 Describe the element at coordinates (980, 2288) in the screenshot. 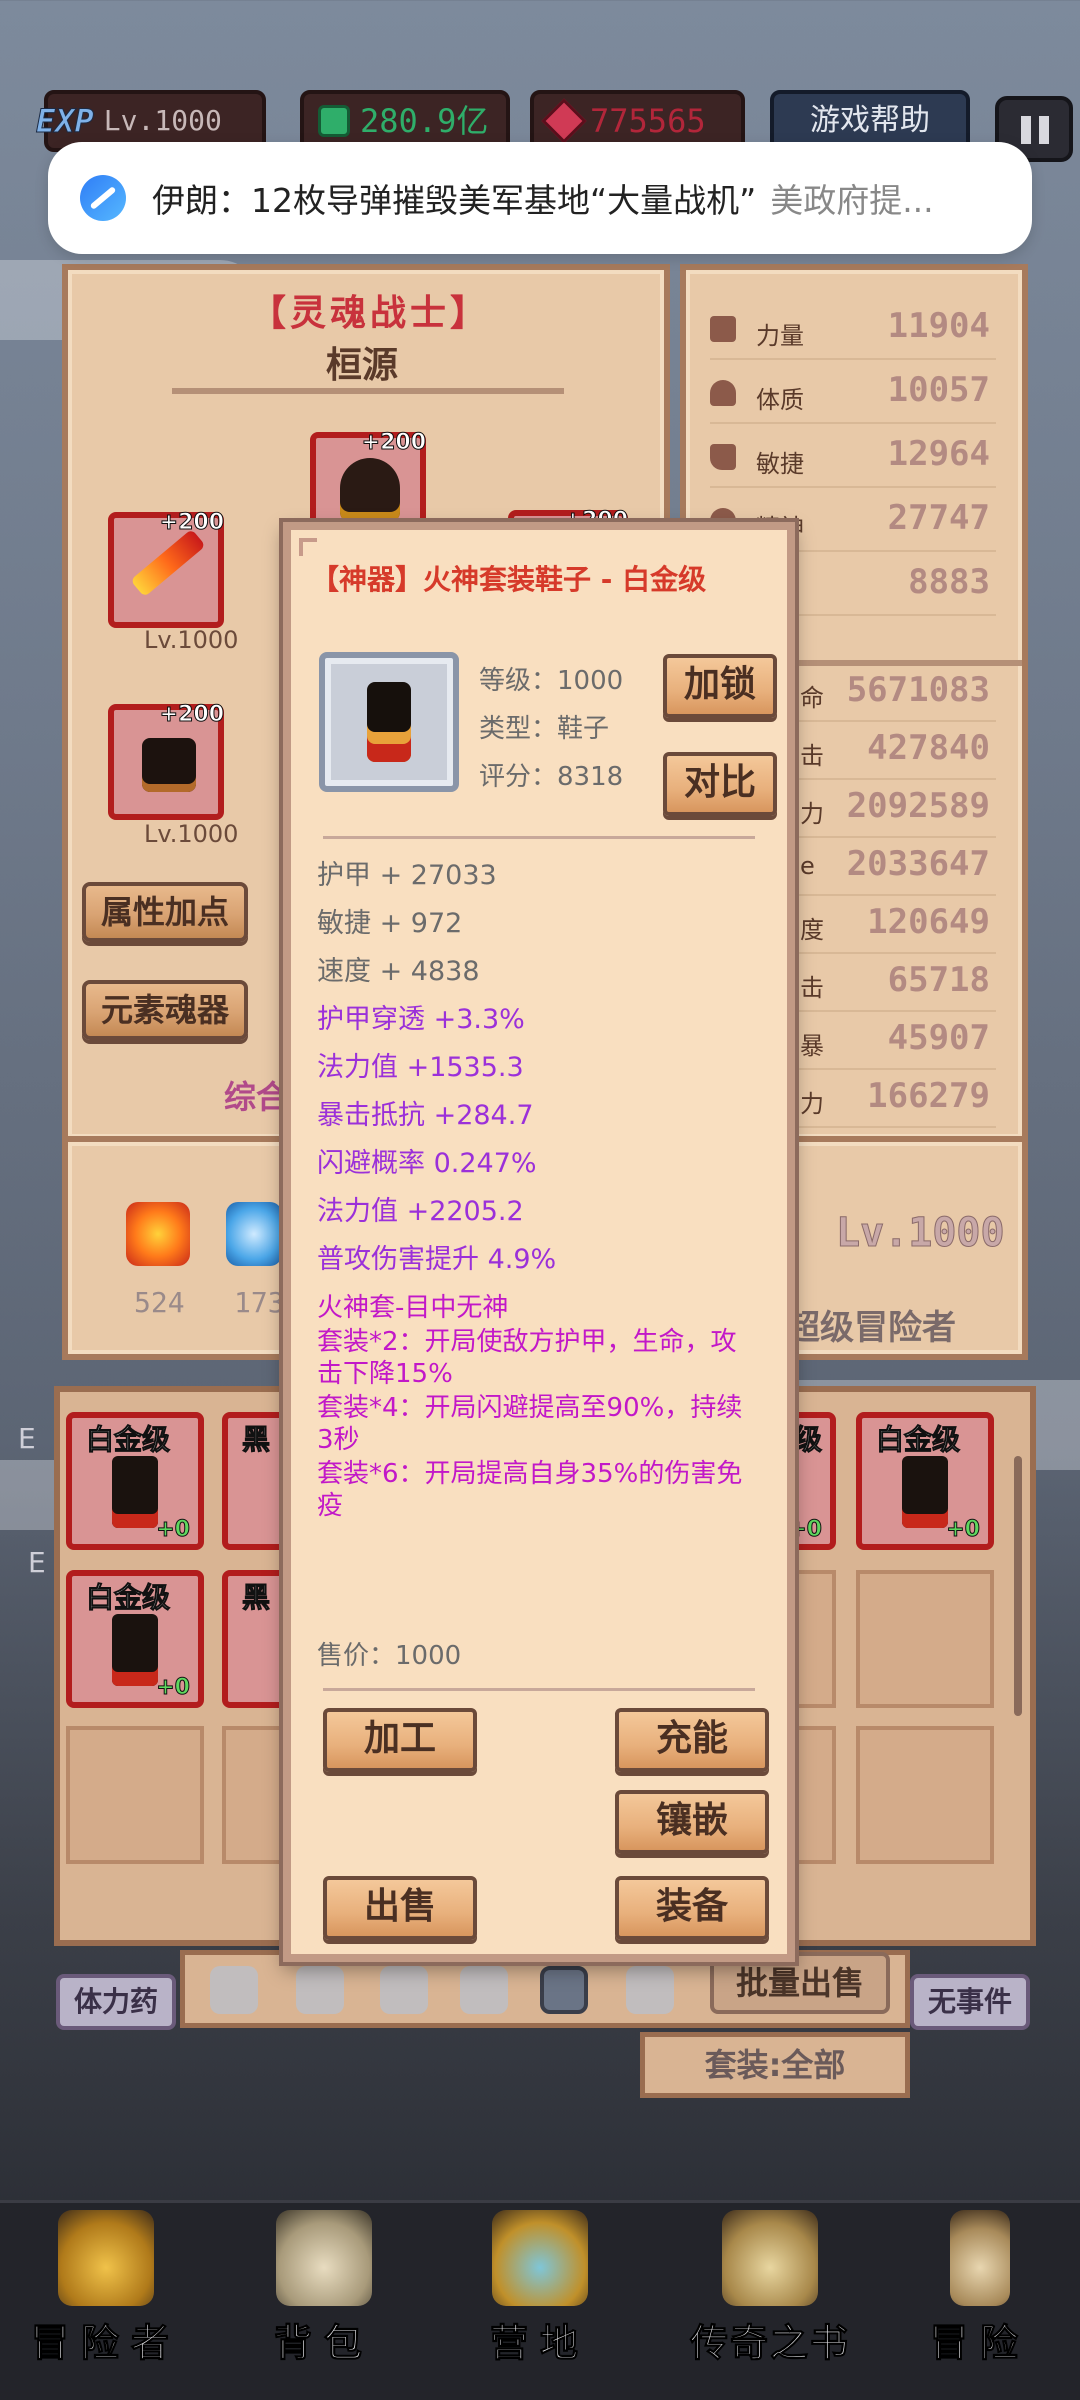

I see `nav-adventure: 冒险` at that location.